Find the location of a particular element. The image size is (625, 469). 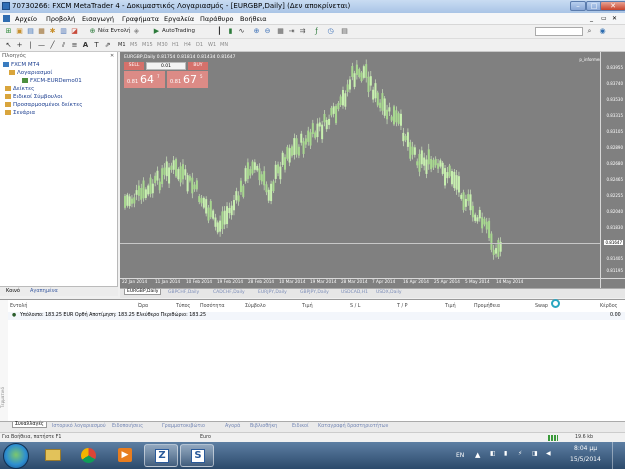

timeframe-h4: H4 is located at coordinates (187, 45).